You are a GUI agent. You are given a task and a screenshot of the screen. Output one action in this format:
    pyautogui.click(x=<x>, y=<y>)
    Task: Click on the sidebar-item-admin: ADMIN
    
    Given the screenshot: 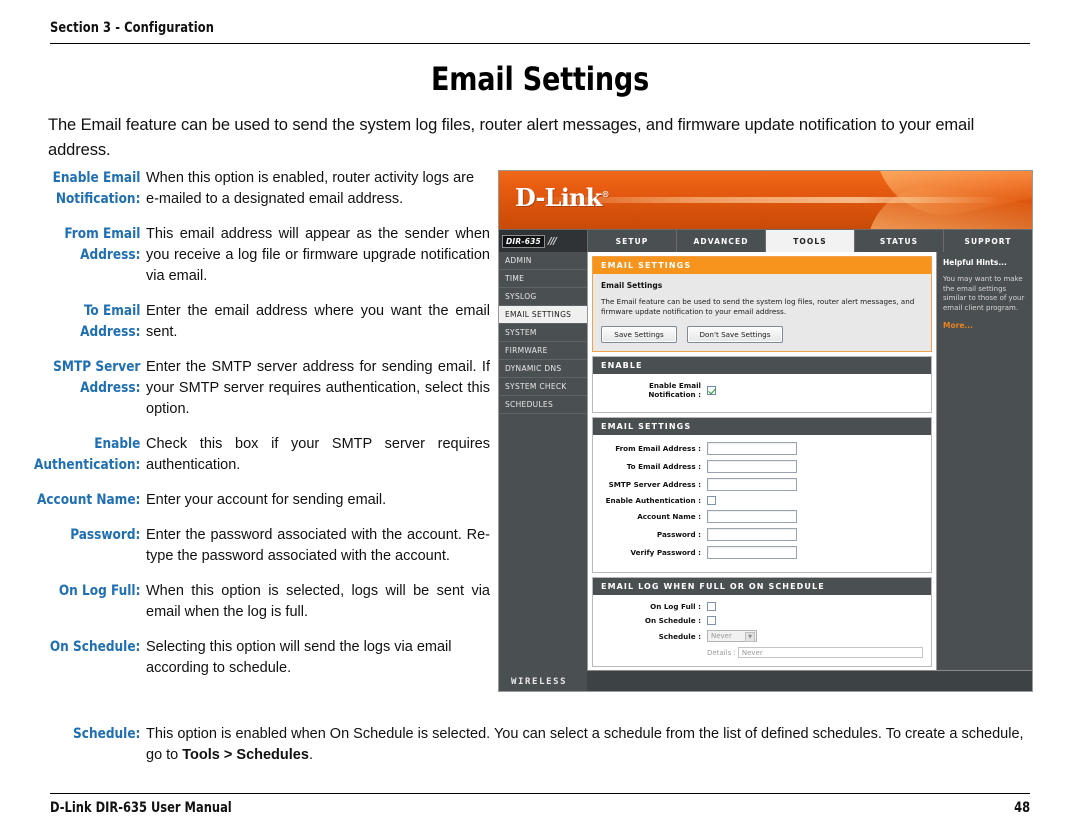 What is the action you would take?
    pyautogui.click(x=543, y=261)
    